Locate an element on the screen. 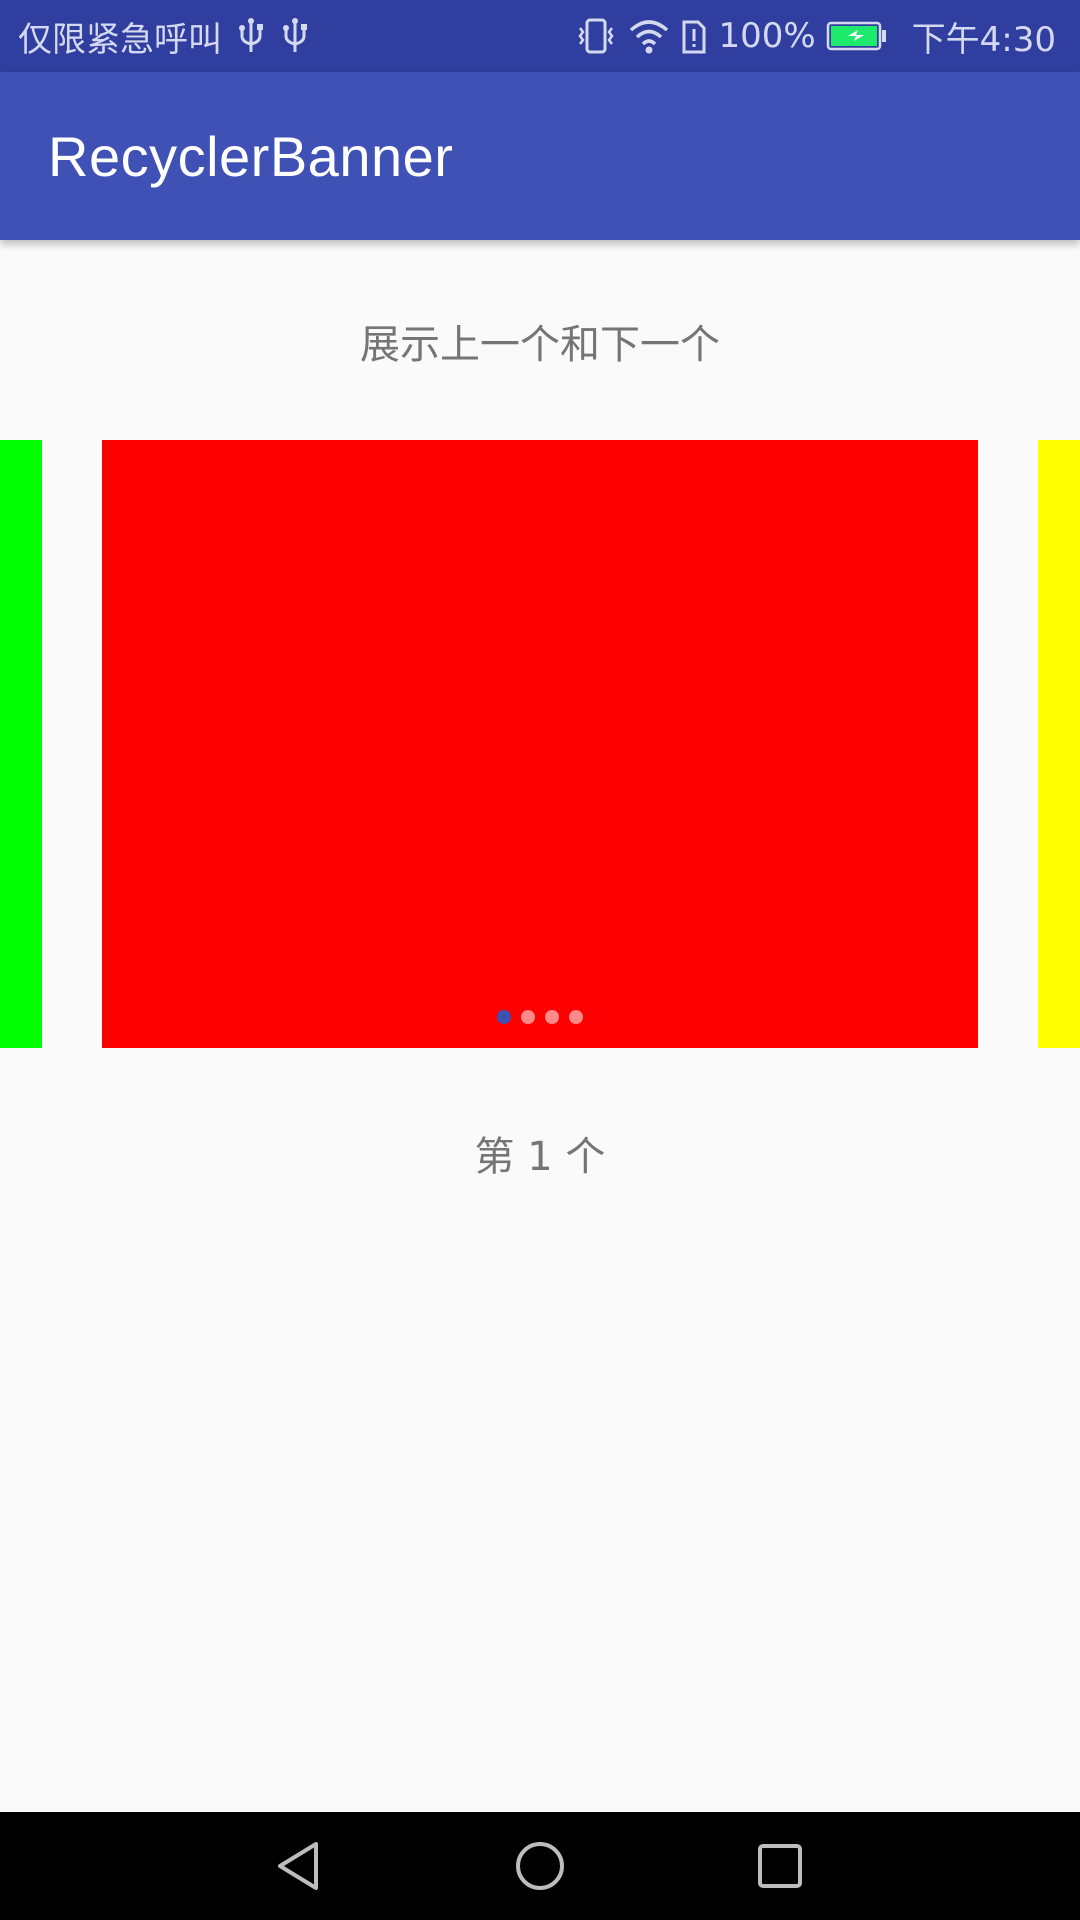 The image size is (1080, 1920). nav-bar is located at coordinates (540, 1866).